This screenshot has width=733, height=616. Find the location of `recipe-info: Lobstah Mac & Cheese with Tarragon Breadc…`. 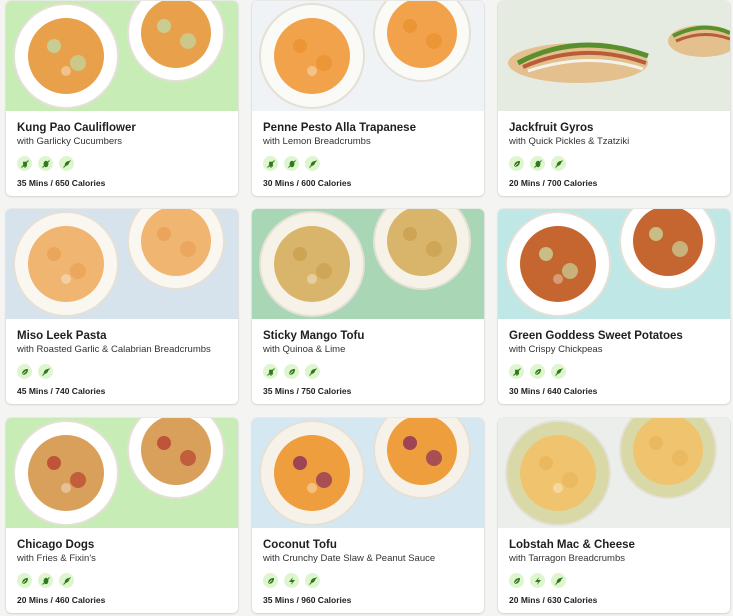

recipe-info: Lobstah Mac & Cheese with Tarragon Breadc… is located at coordinates (614, 570).